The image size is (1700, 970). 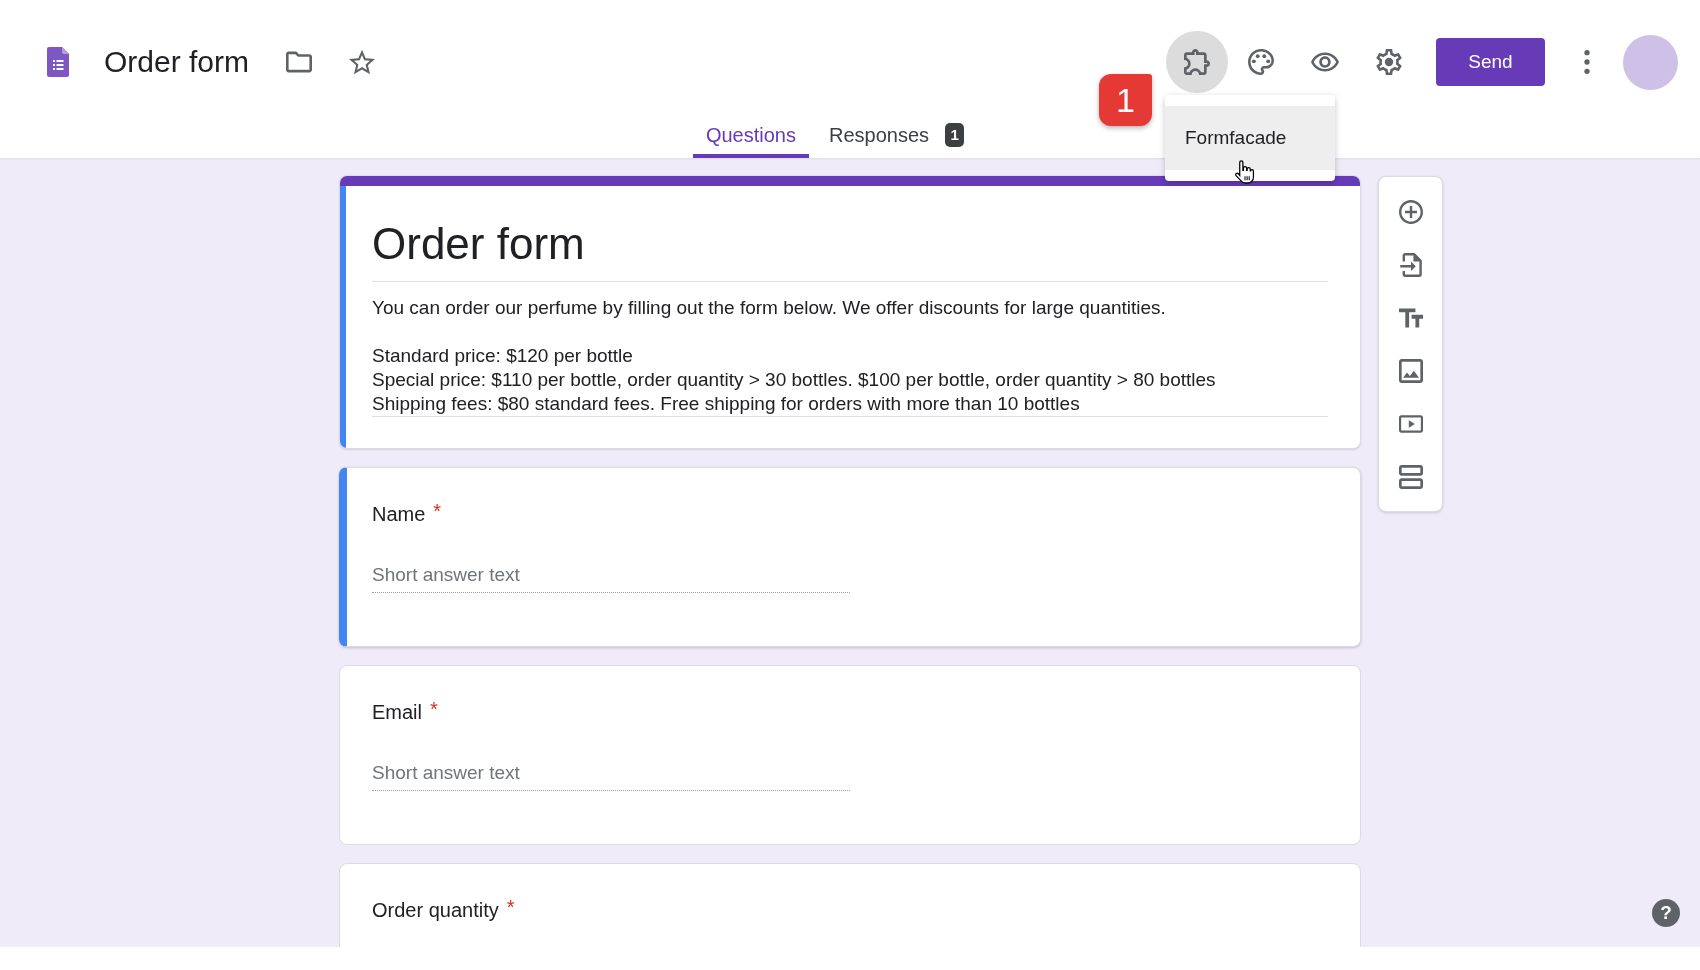 I want to click on question-title: Order quantity, so click(x=435, y=910).